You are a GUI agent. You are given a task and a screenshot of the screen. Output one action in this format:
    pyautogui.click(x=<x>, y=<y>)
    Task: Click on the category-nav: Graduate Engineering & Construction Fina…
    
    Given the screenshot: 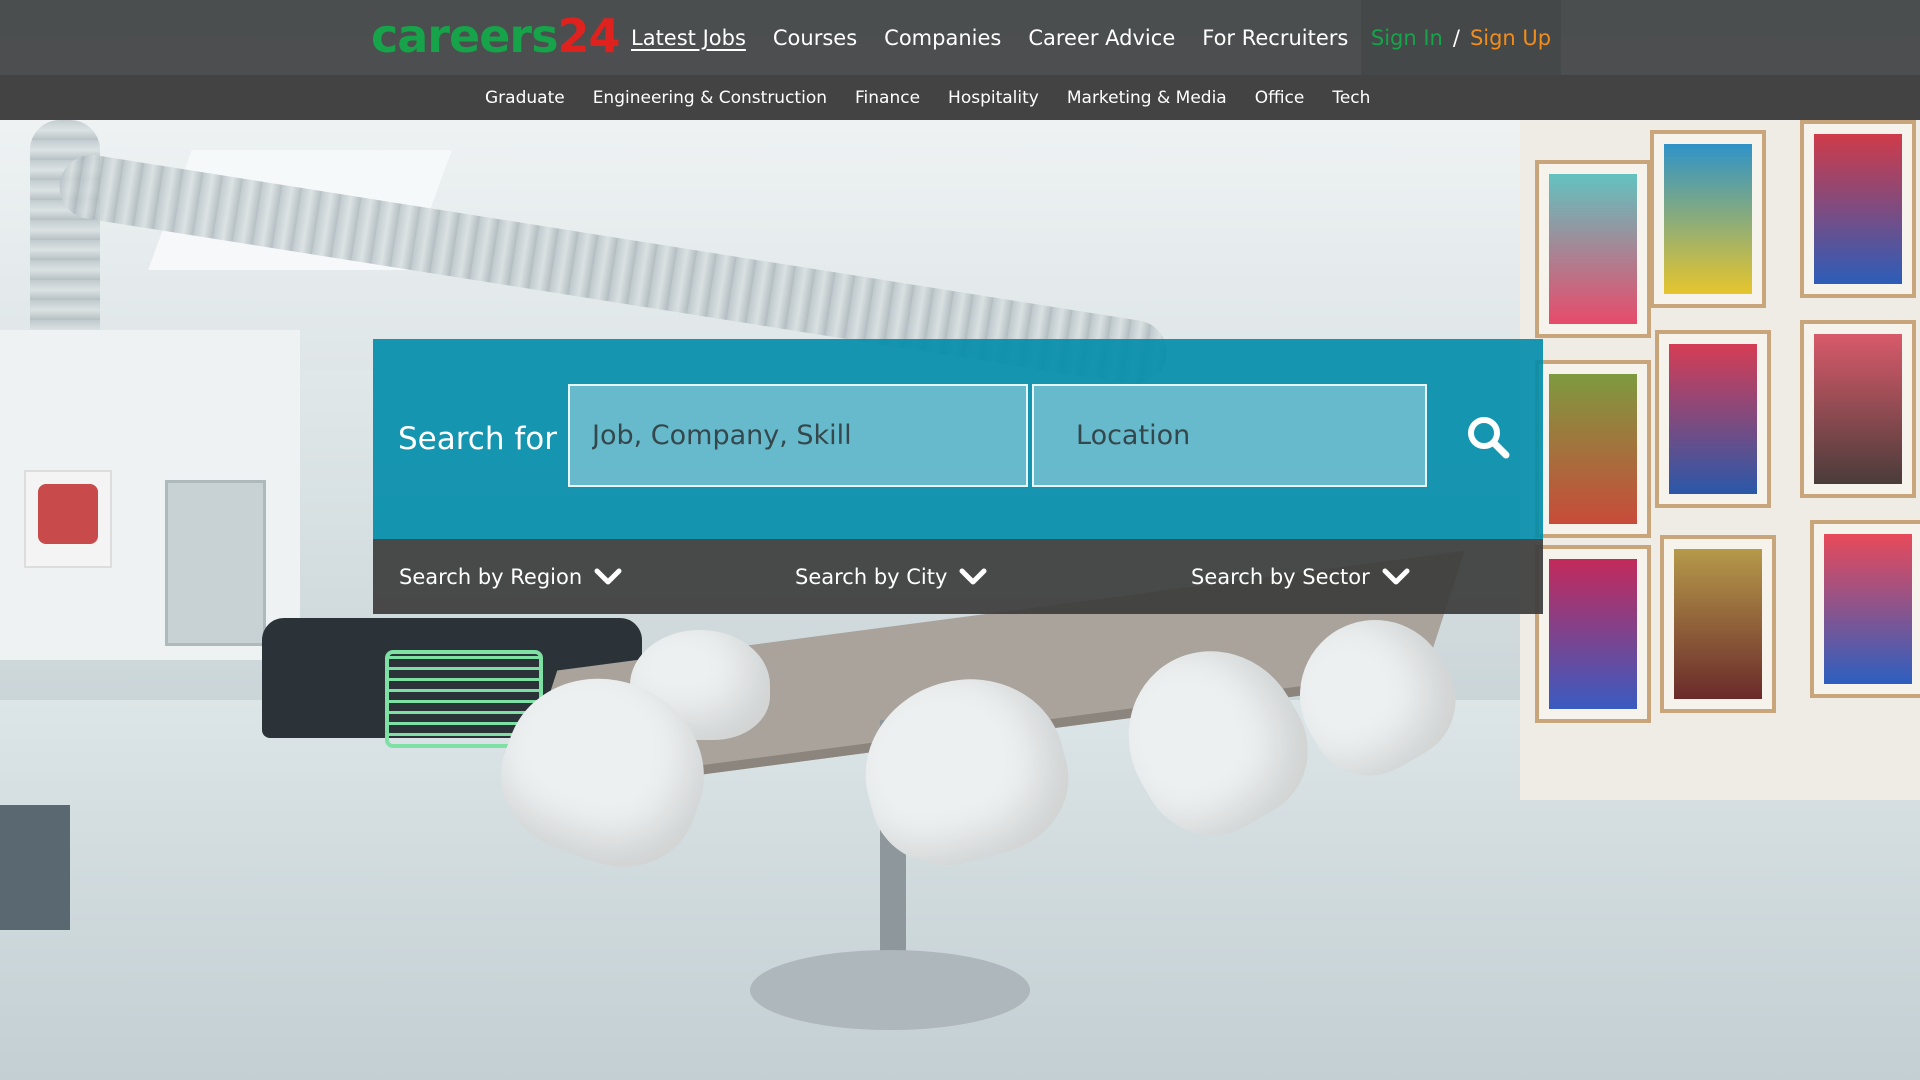 What is the action you would take?
    pyautogui.click(x=941, y=97)
    